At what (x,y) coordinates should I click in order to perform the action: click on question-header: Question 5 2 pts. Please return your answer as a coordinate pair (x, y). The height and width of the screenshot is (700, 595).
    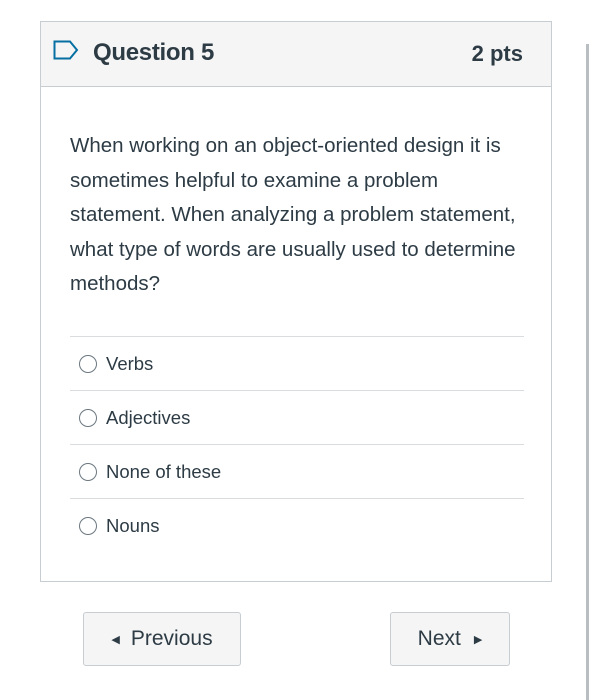
    Looking at the image, I should click on (296, 54).